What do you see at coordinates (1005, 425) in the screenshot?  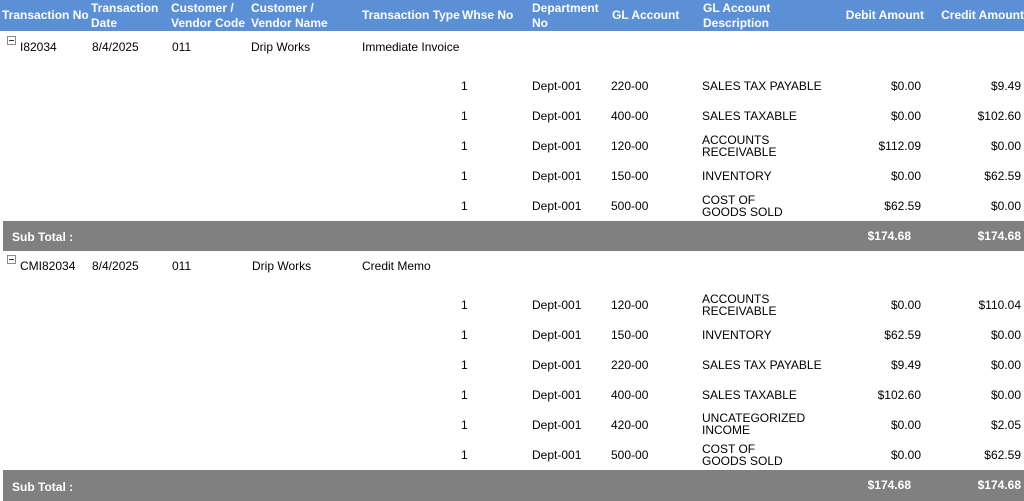 I see `credit-amount: $2.05` at bounding box center [1005, 425].